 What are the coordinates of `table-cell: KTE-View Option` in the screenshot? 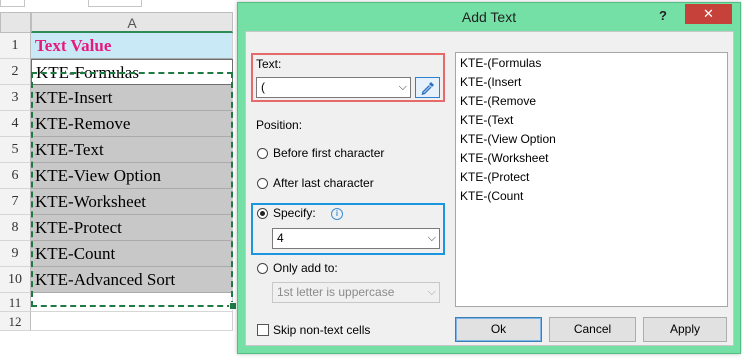 It's located at (132, 176).